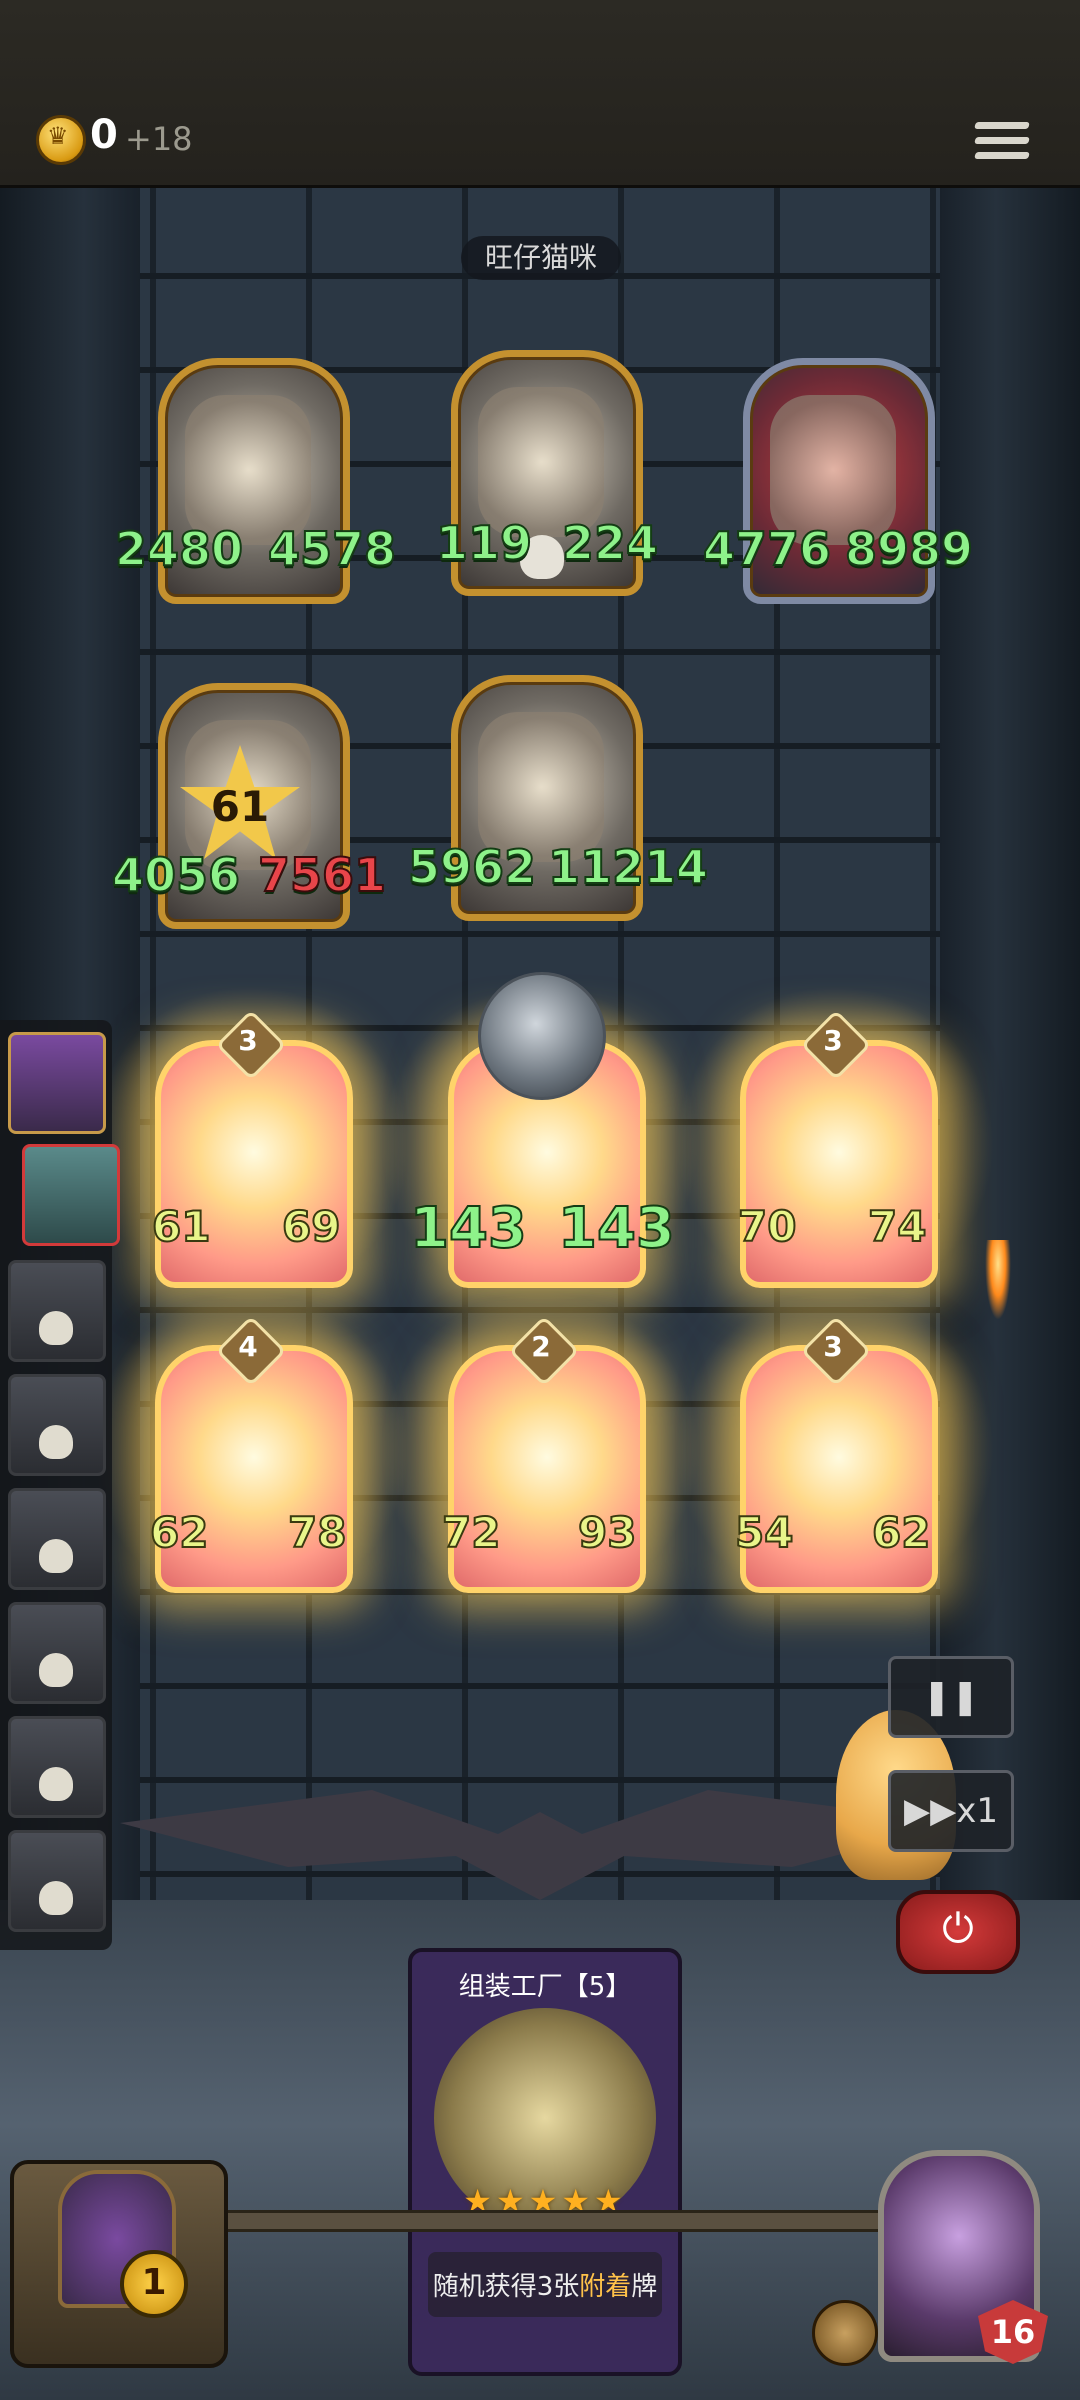  What do you see at coordinates (545, 2162) in the screenshot?
I see `draw-card: 组装工厂【5】 ★★★★★ 随机获得3张附着牌` at bounding box center [545, 2162].